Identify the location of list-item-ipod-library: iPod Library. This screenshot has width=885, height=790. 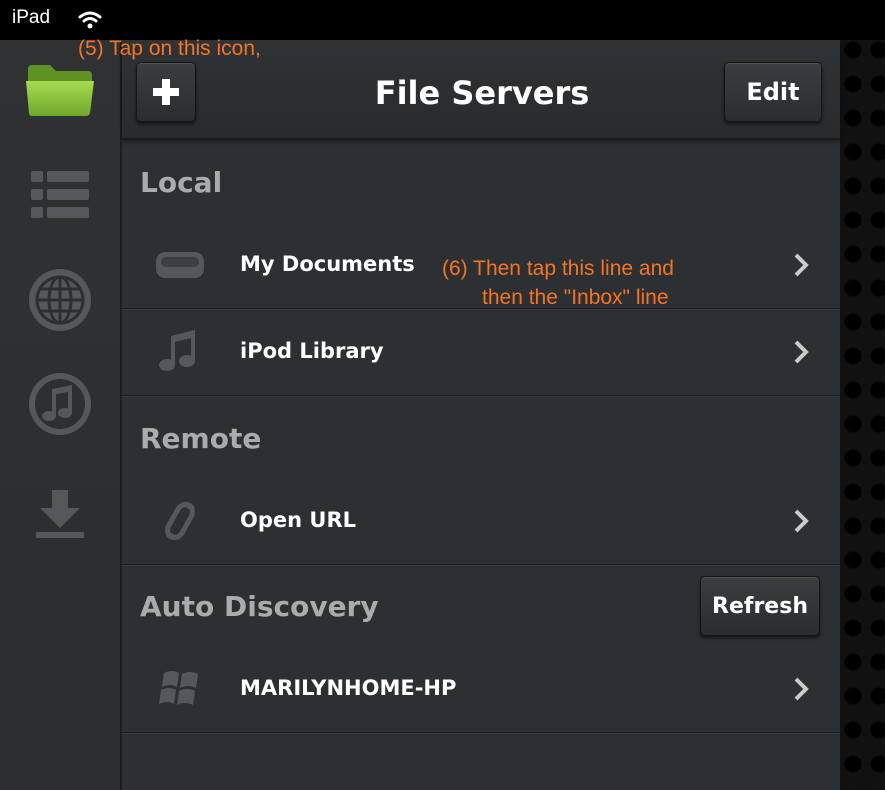
(481, 352).